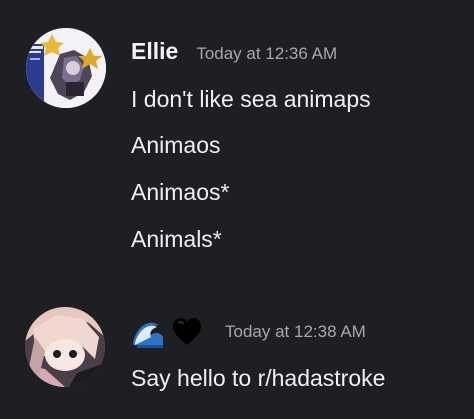 The height and width of the screenshot is (419, 474). Describe the element at coordinates (167, 332) in the screenshot. I see `author-emoji-name` at that location.